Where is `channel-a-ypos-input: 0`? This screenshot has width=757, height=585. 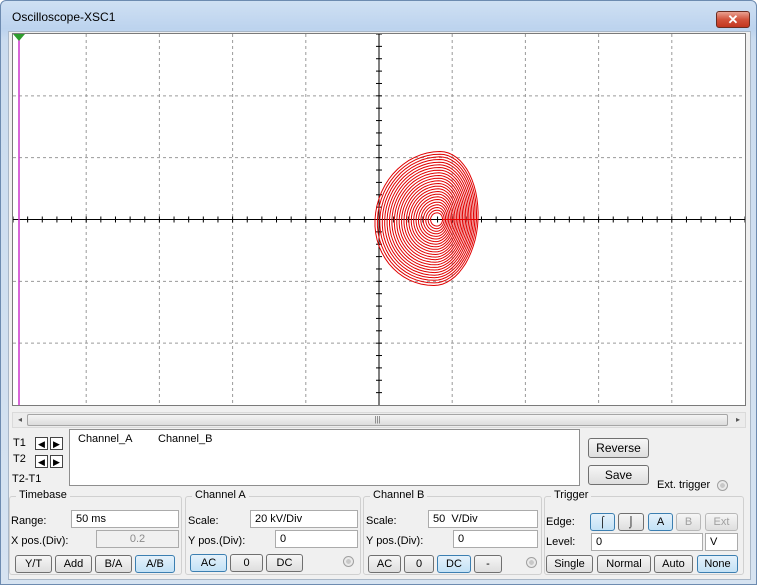
channel-a-ypos-input: 0 is located at coordinates (316, 539).